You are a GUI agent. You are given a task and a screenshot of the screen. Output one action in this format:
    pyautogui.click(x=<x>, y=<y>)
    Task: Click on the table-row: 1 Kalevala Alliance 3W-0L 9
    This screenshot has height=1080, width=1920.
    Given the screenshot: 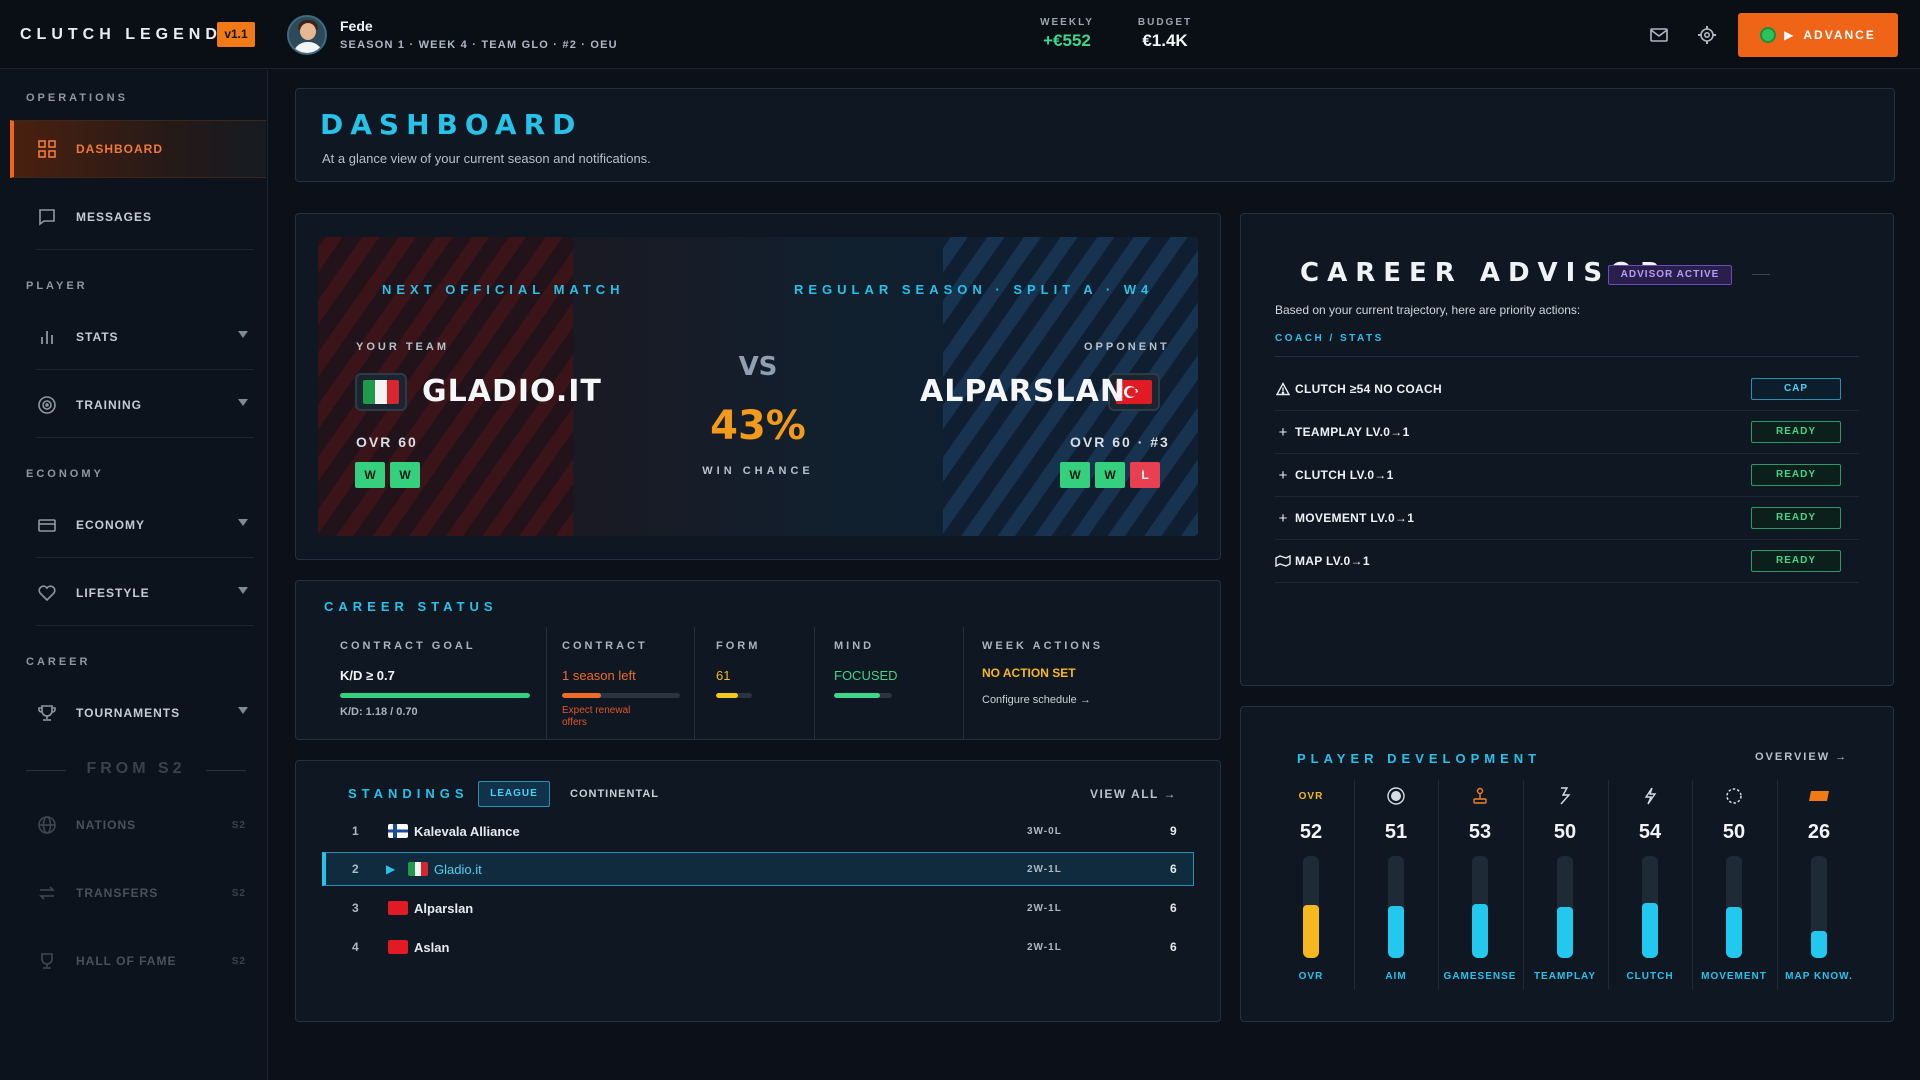 What is the action you would take?
    pyautogui.click(x=758, y=831)
    